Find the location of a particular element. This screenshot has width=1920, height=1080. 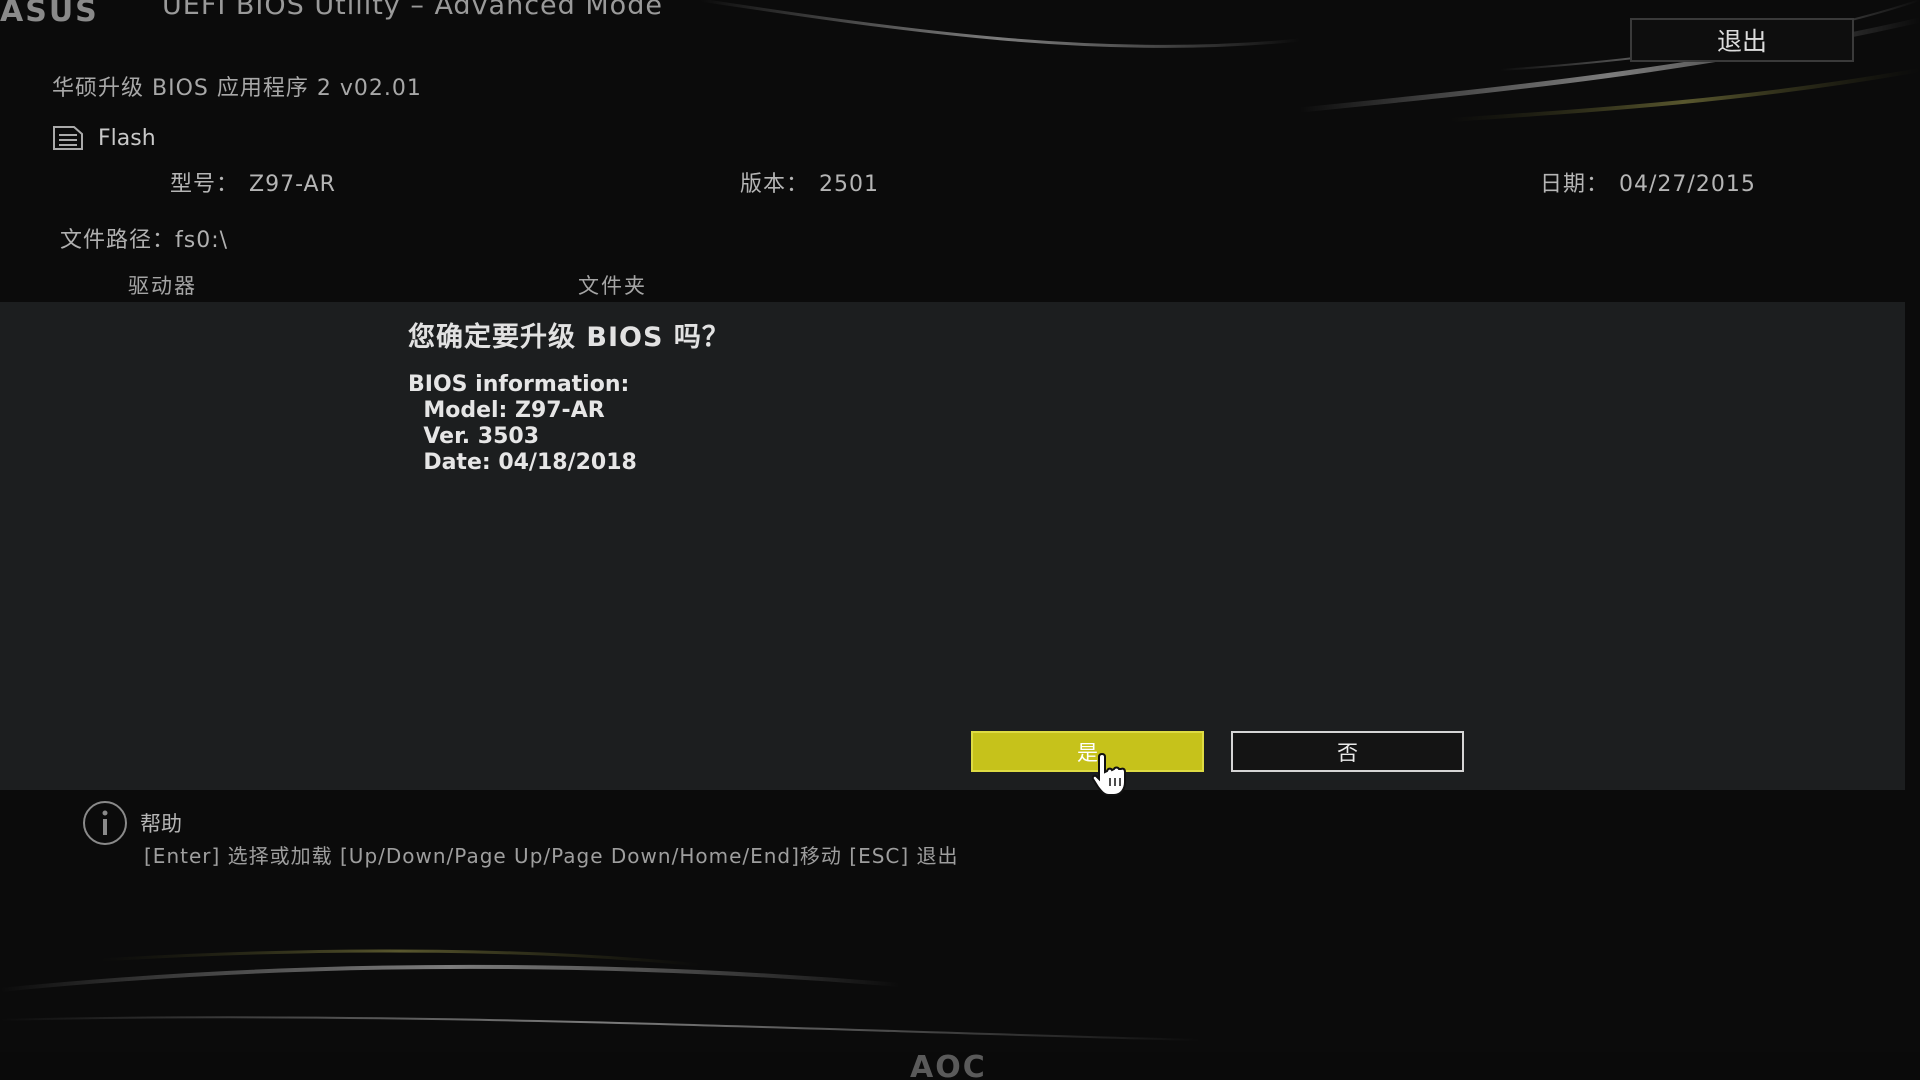

hand-cursor-icon is located at coordinates (1108, 774).